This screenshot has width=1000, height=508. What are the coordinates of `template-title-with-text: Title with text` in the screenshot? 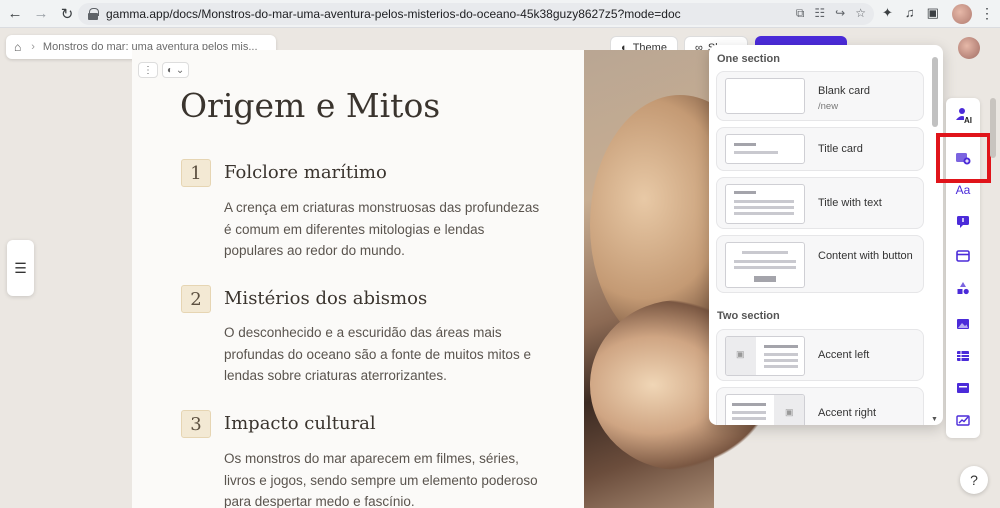 It's located at (820, 203).